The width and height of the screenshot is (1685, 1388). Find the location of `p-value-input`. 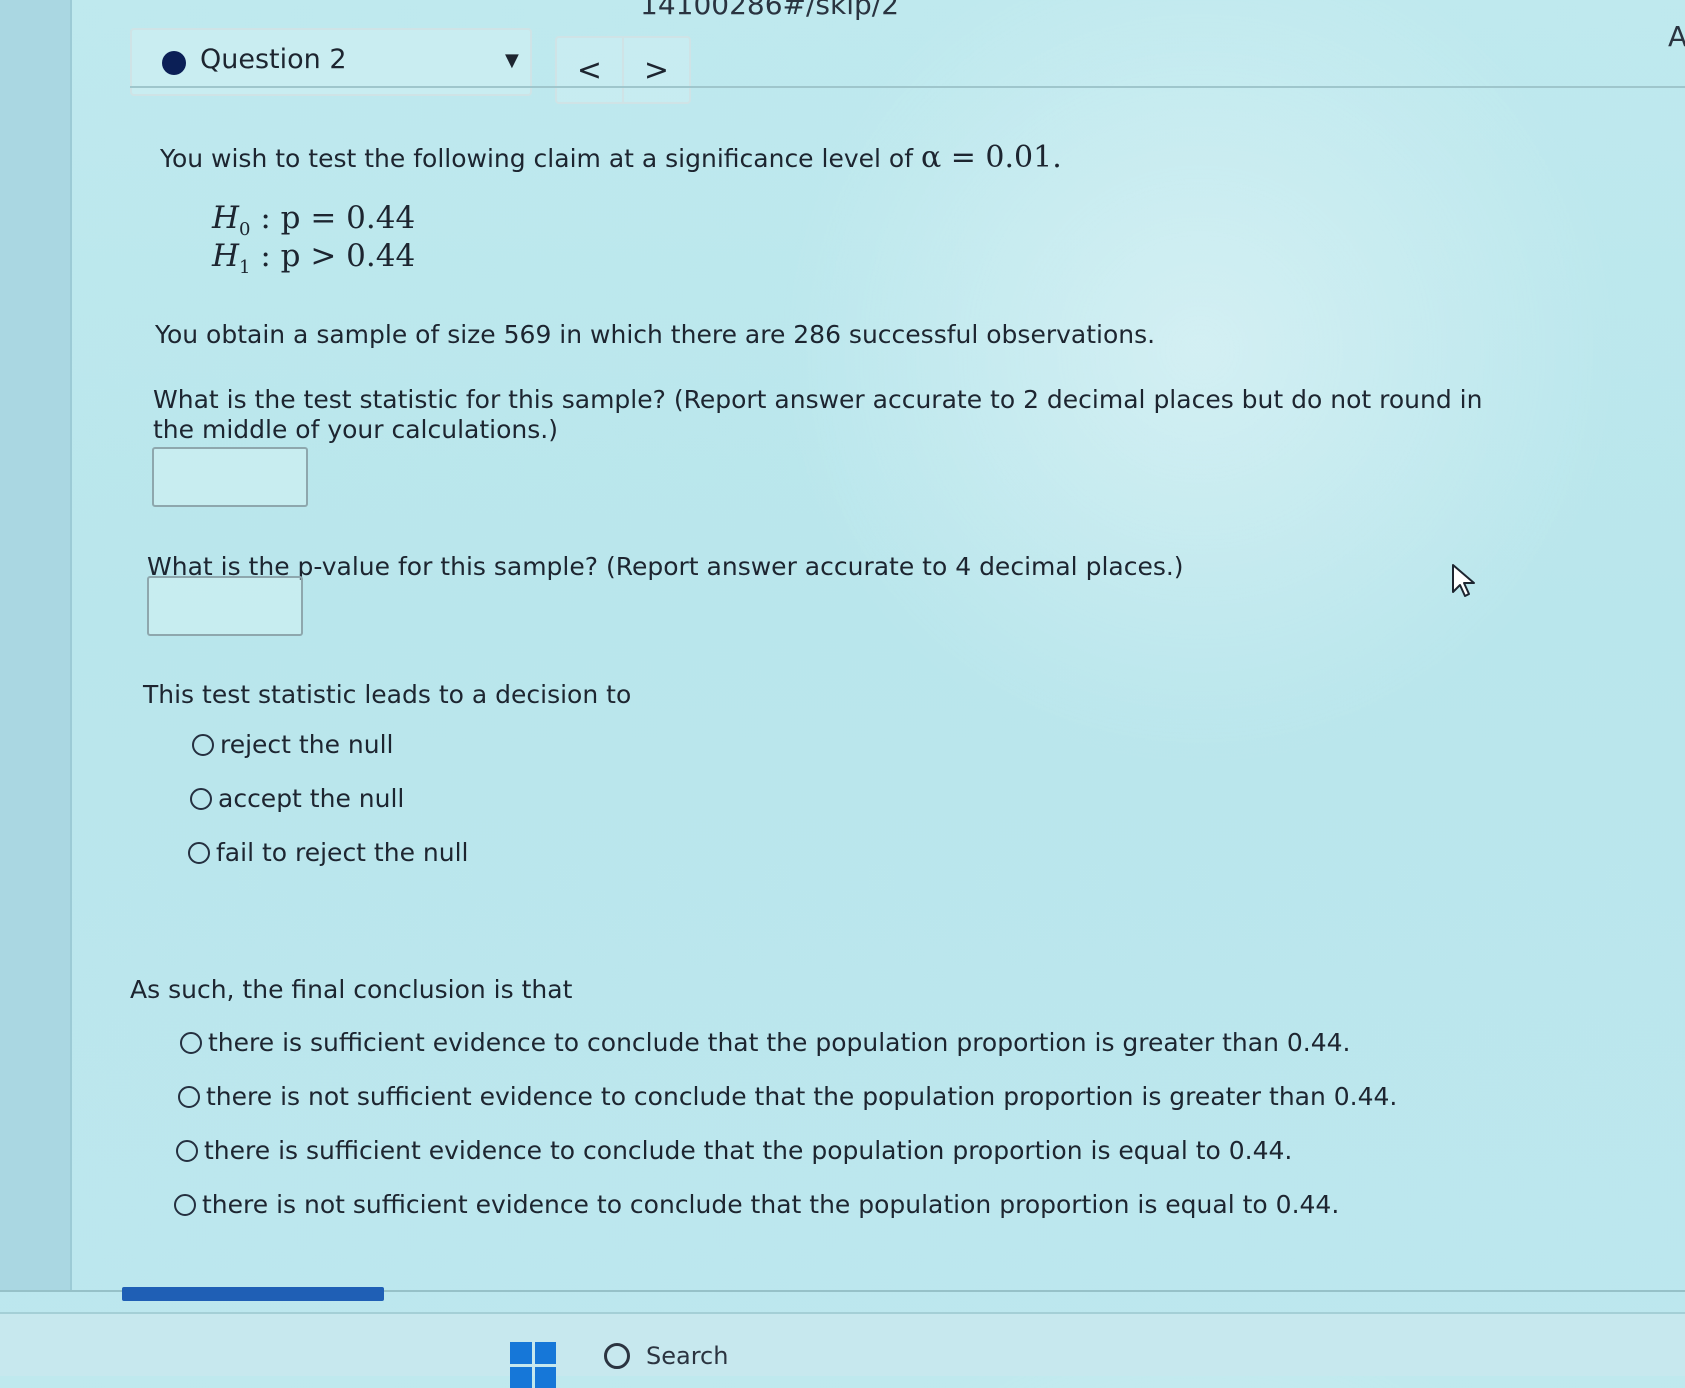

p-value-input is located at coordinates (225, 606).